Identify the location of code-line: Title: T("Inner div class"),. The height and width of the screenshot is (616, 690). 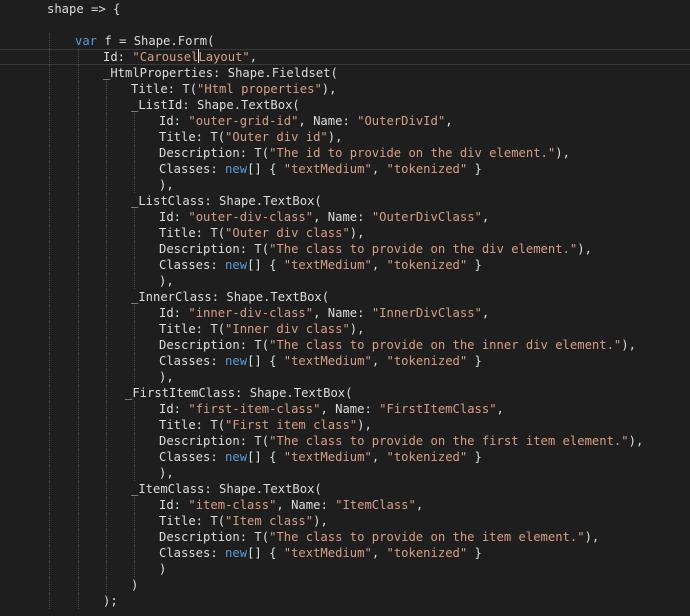
(345, 329).